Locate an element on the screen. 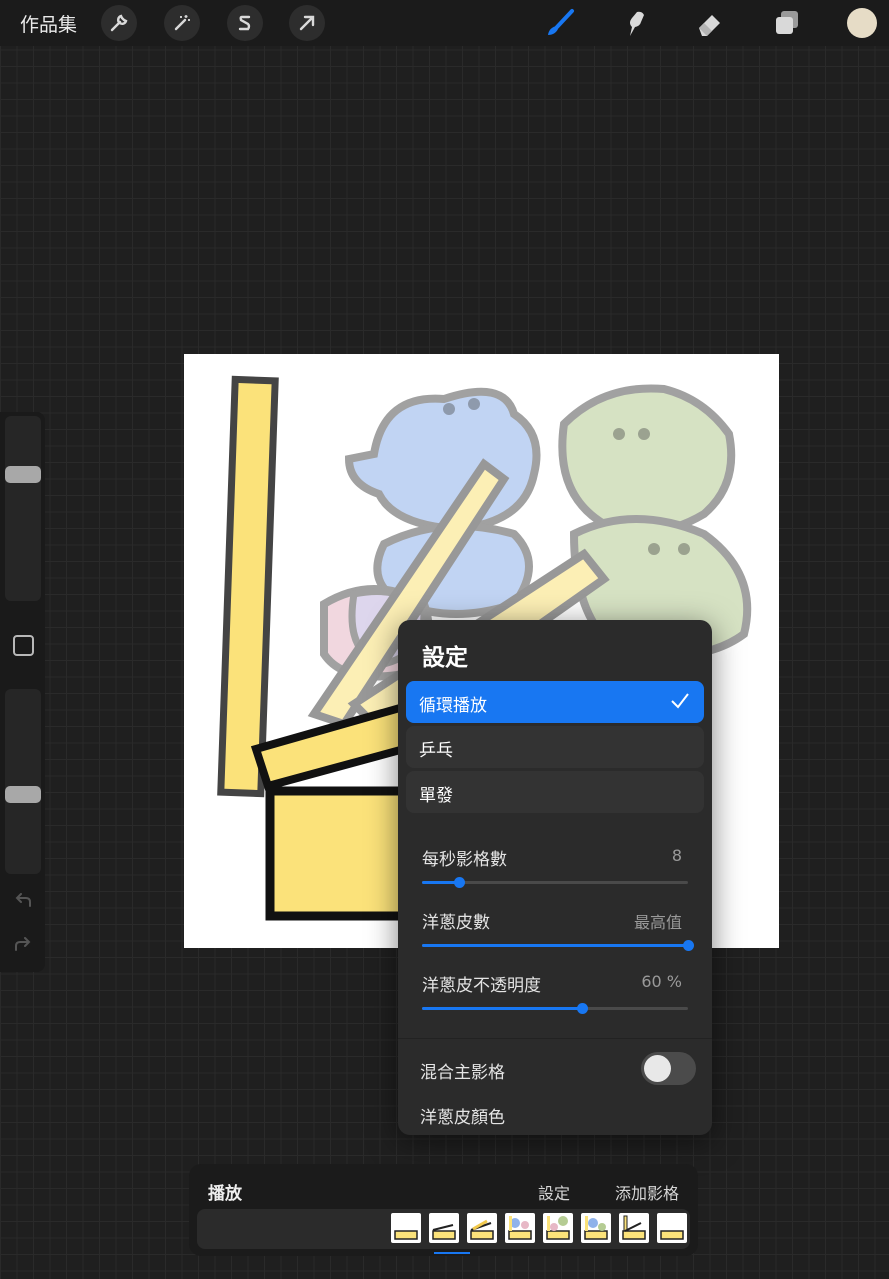 This screenshot has height=1279, width=889. fps-slider is located at coordinates (555, 882).